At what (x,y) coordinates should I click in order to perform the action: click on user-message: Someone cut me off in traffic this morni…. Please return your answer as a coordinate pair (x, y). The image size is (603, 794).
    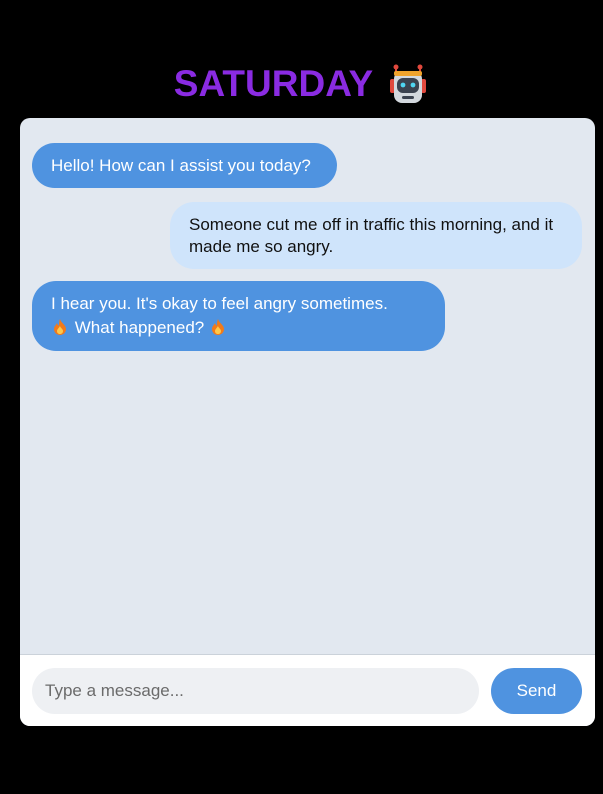
    Looking at the image, I should click on (376, 235).